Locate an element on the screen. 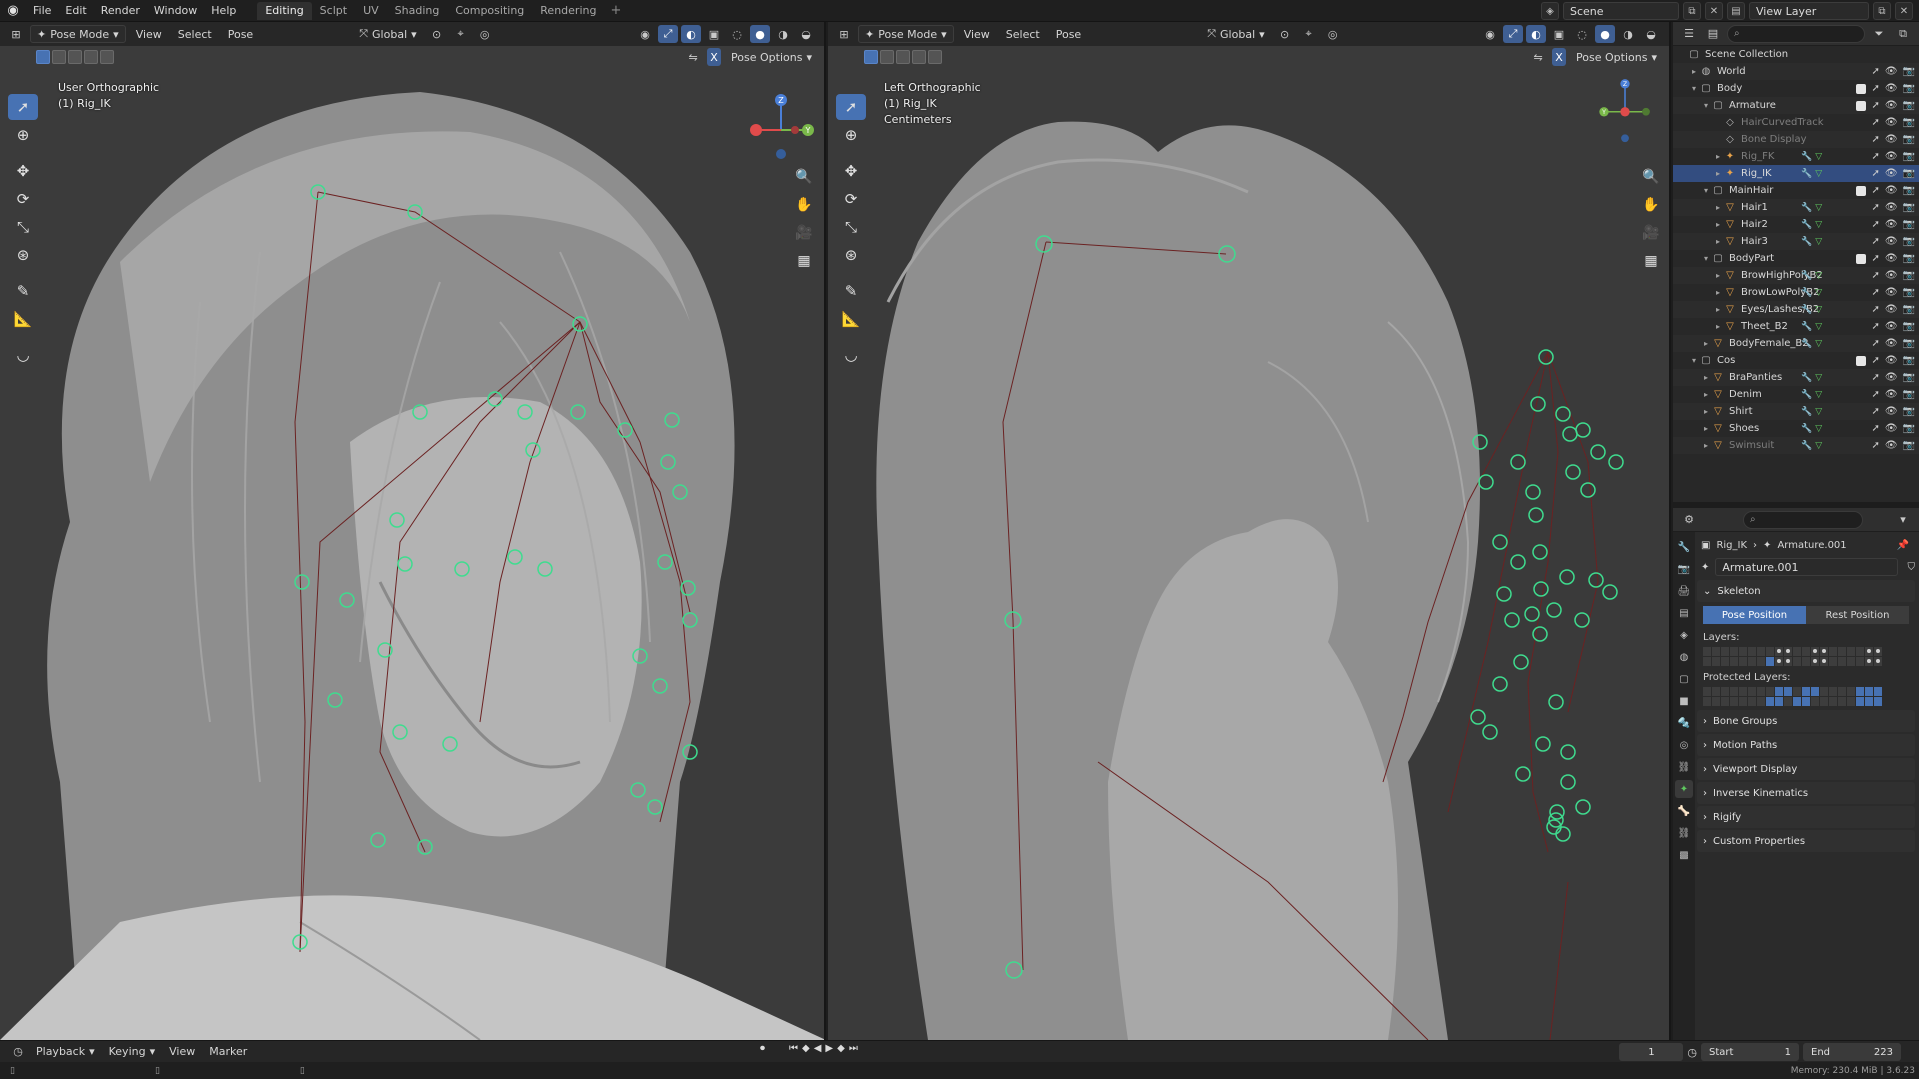  outliner-row: ▸ ▽ Hair2 🔧 ▽ ➚ 👁 📷 is located at coordinates (1796, 224).